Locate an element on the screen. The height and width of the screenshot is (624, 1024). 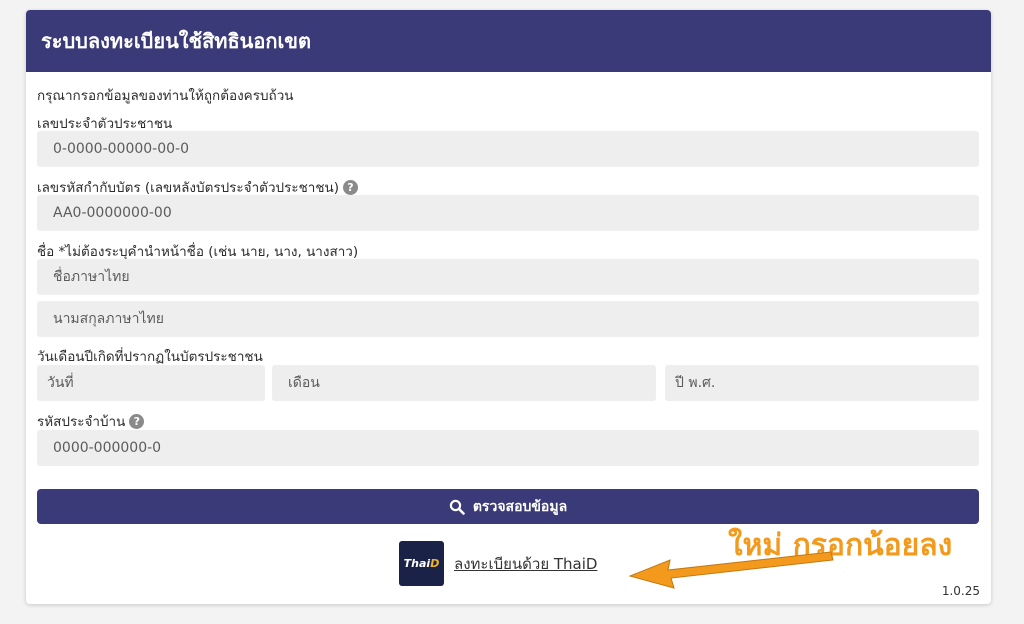
search-icon is located at coordinates (457, 507).